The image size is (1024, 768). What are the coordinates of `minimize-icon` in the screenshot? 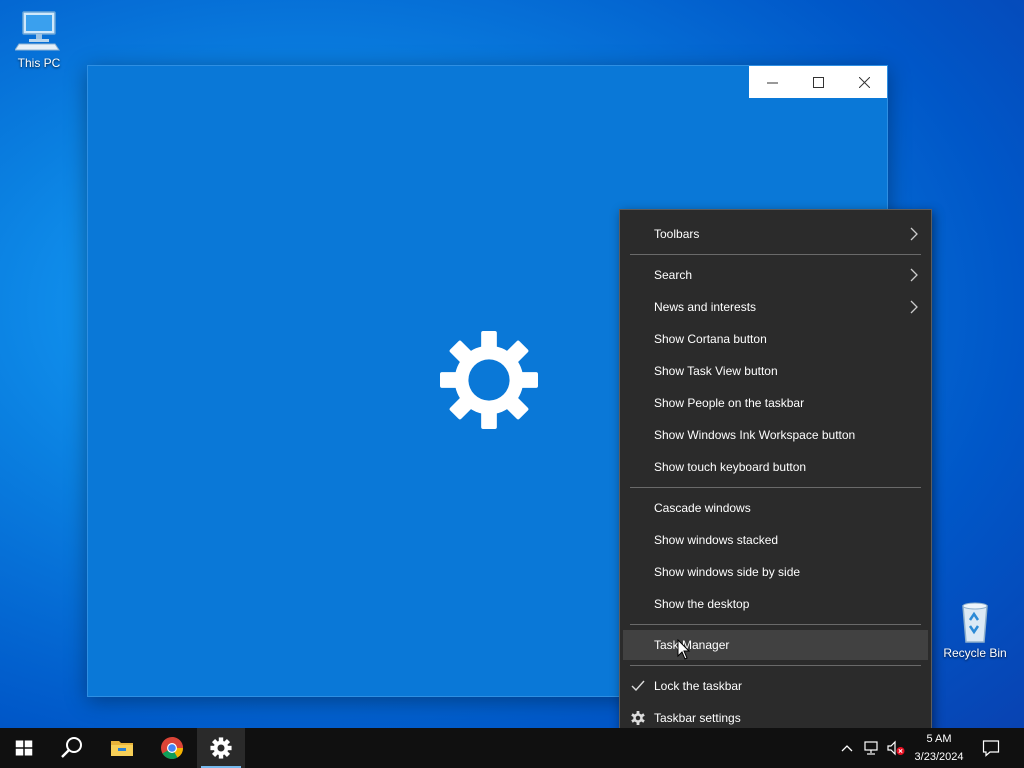 It's located at (772, 82).